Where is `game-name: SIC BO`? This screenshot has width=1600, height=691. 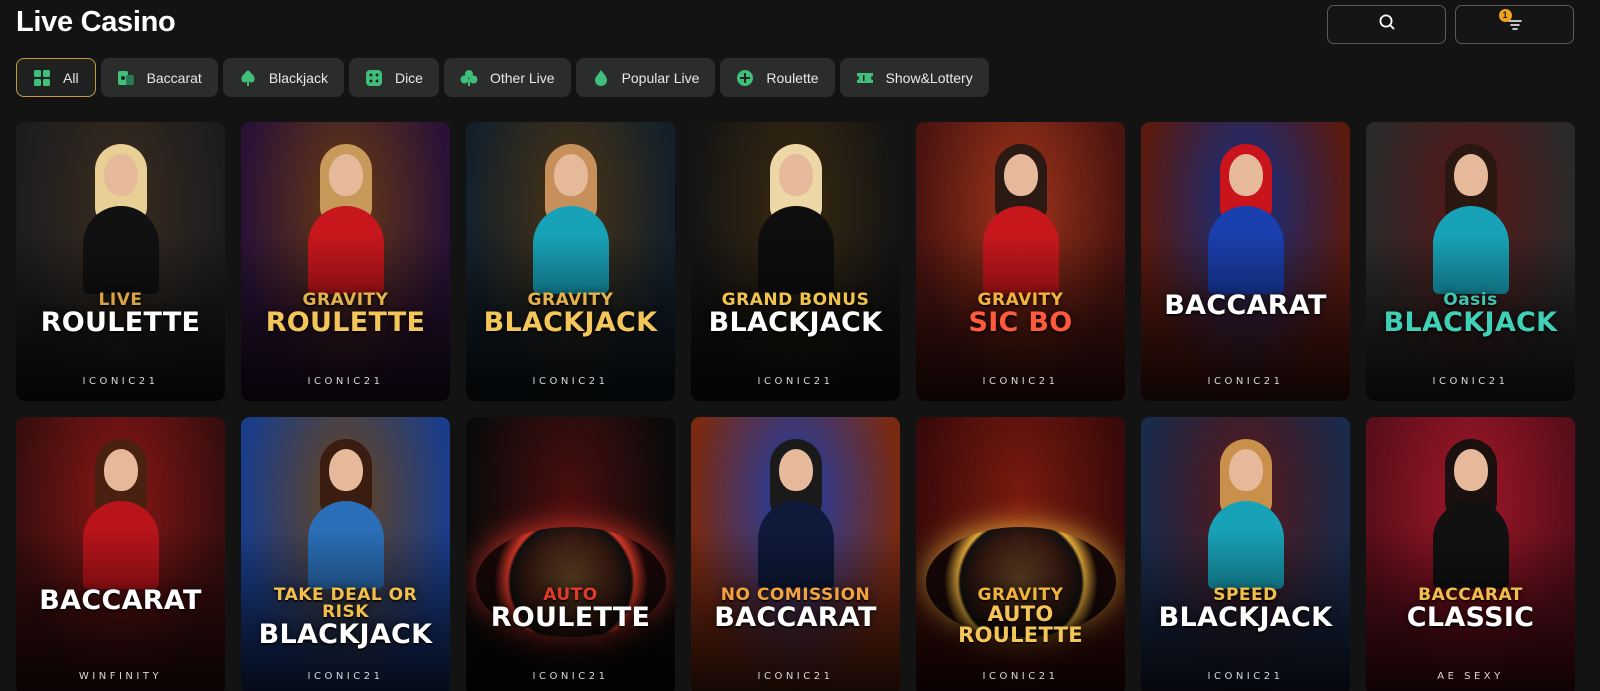 game-name: SIC BO is located at coordinates (1020, 322).